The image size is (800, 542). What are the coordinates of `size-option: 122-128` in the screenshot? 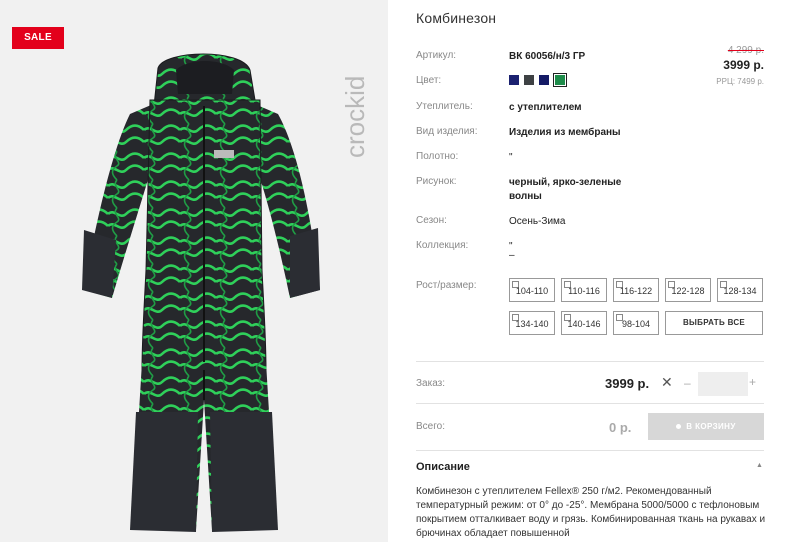 It's located at (688, 290).